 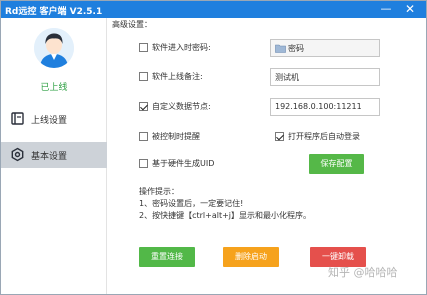 What do you see at coordinates (324, 136) in the screenshot?
I see `autostart-label: 打开程序后自动登录` at bounding box center [324, 136].